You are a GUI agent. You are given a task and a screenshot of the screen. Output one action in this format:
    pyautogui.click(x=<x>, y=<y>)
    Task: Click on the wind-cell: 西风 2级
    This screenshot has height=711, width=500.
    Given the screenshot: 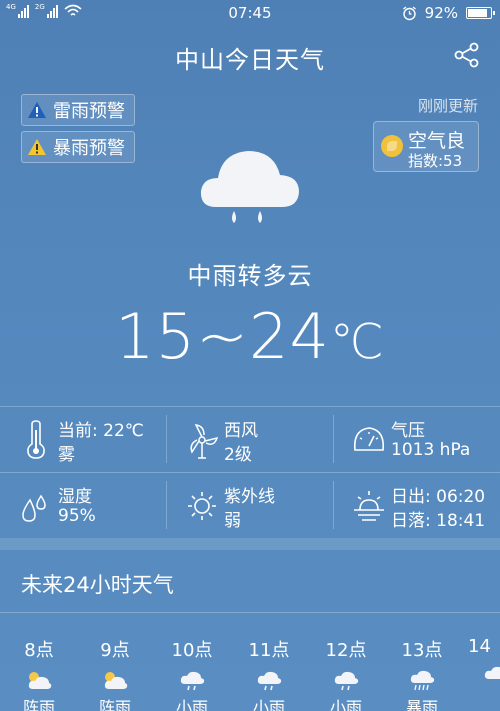 What is the action you would take?
    pyautogui.click(x=249, y=439)
    